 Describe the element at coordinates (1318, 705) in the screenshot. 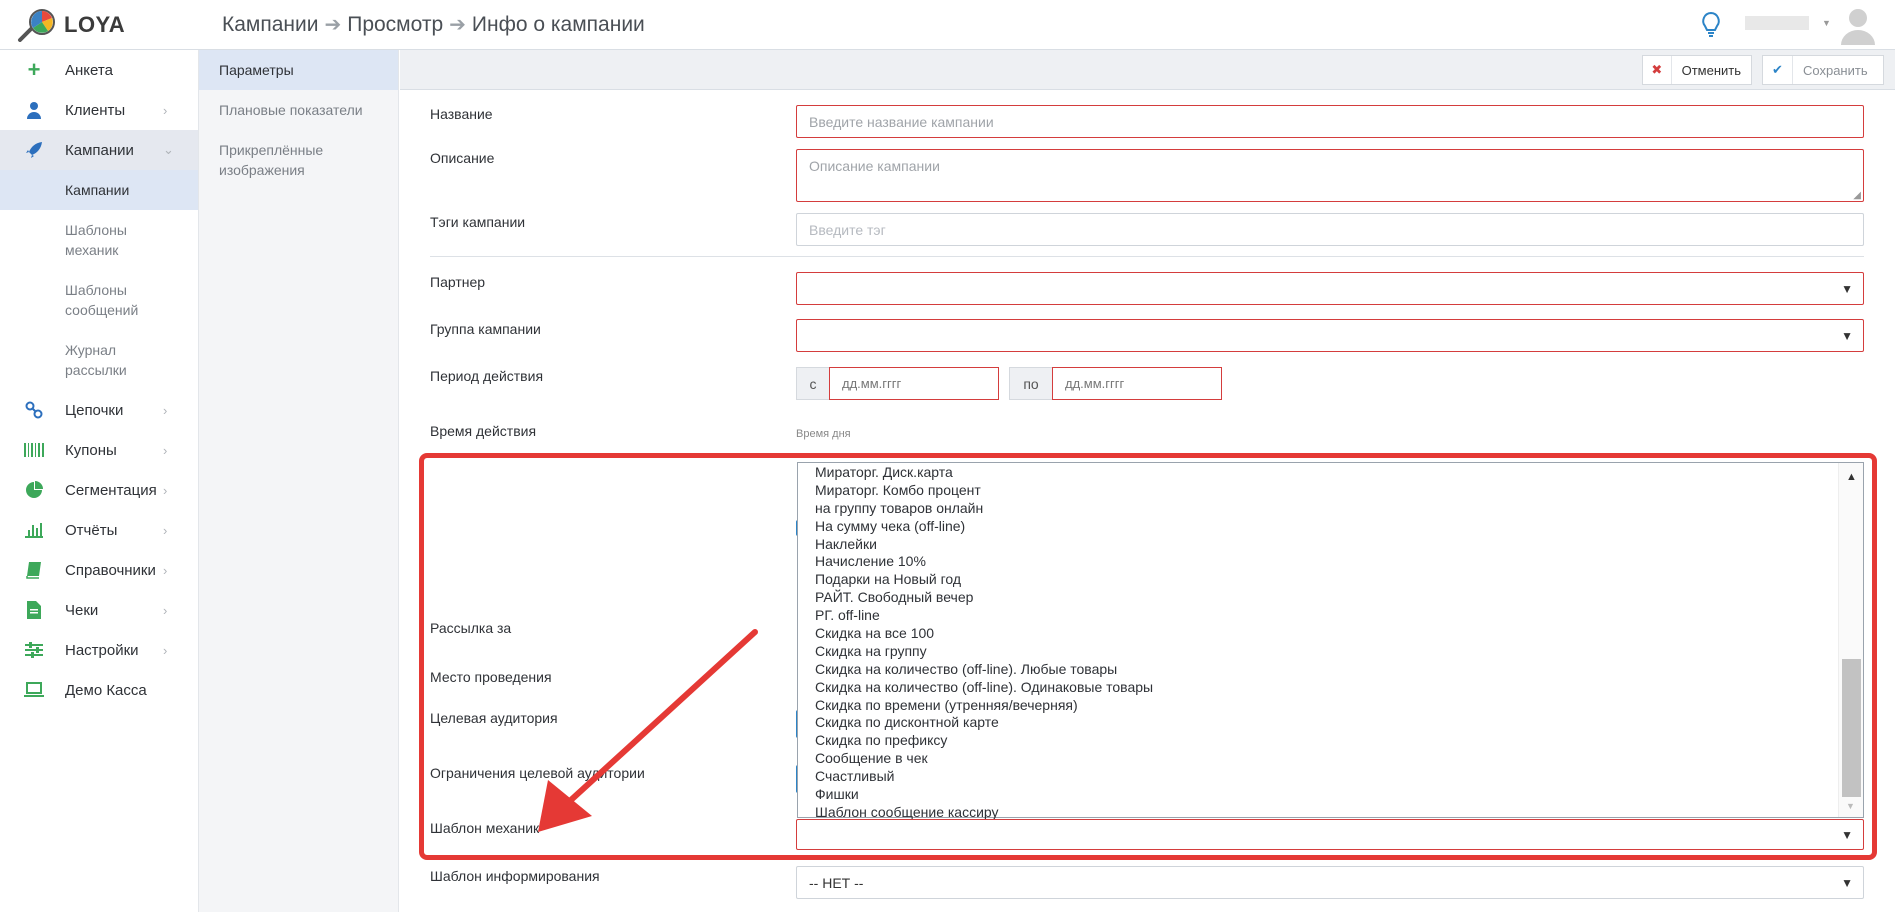

I see `dropdown-option: Скидка по времени (утренняя/вечерняя)` at that location.